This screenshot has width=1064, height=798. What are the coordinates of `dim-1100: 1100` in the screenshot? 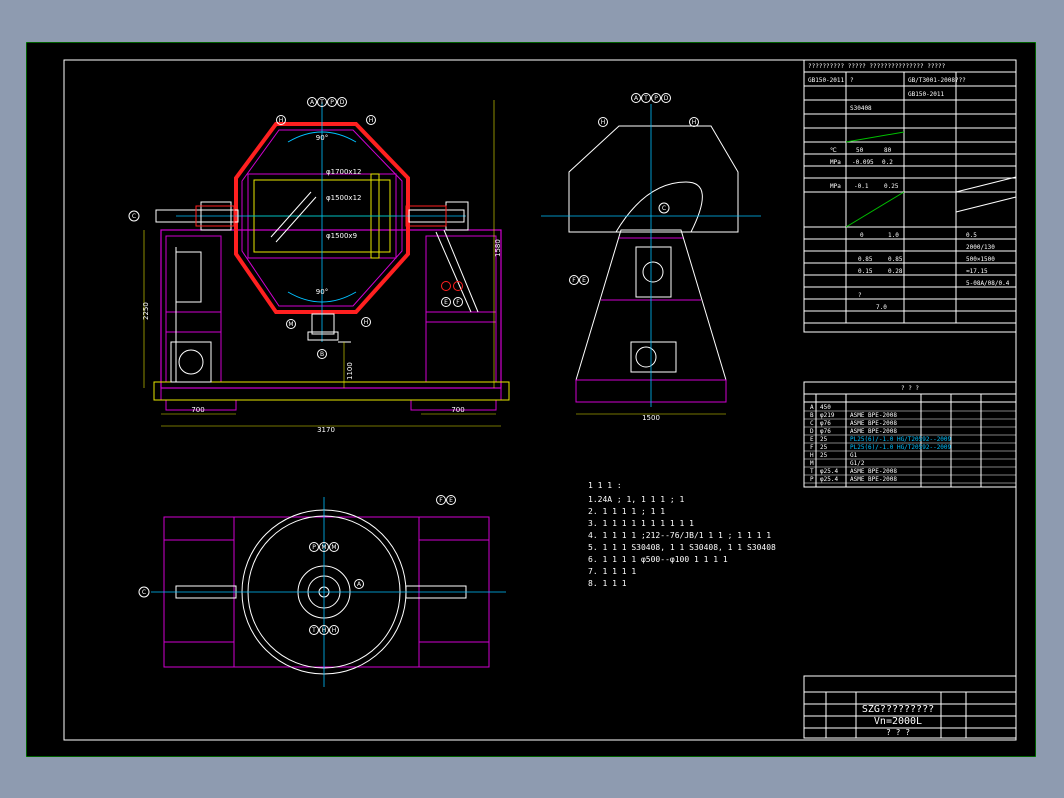 It's located at (350, 371).